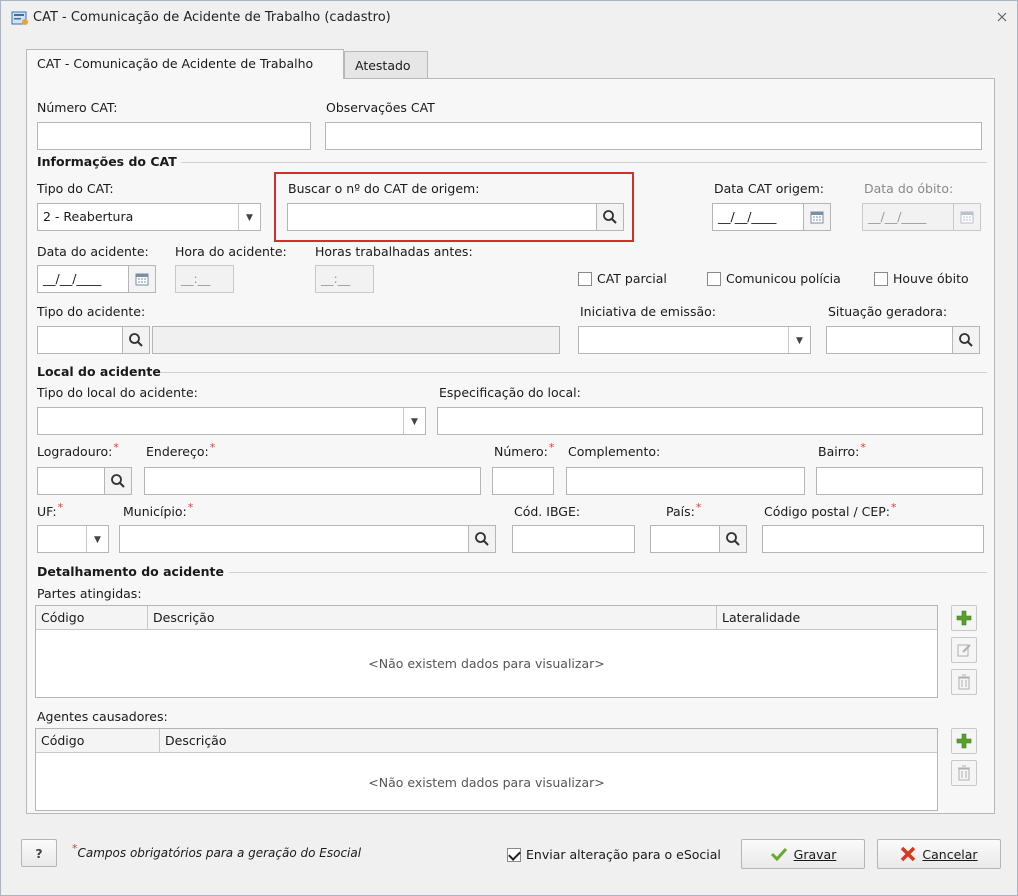  What do you see at coordinates (71, 481) in the screenshot?
I see `logradouro-input` at bounding box center [71, 481].